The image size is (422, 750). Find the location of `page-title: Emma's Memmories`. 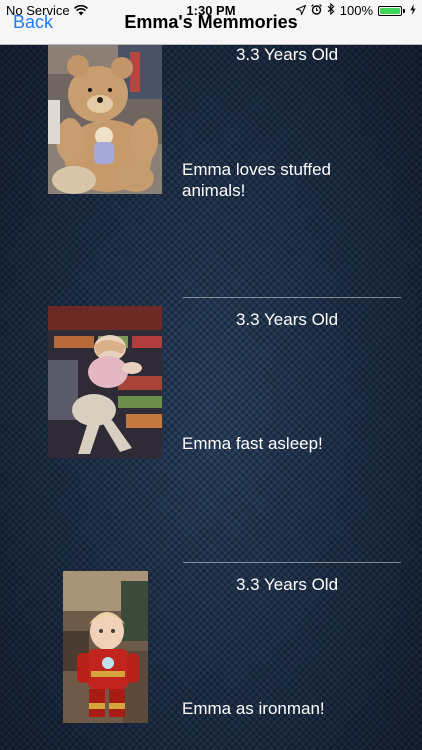

page-title: Emma's Memmories is located at coordinates (211, 22).